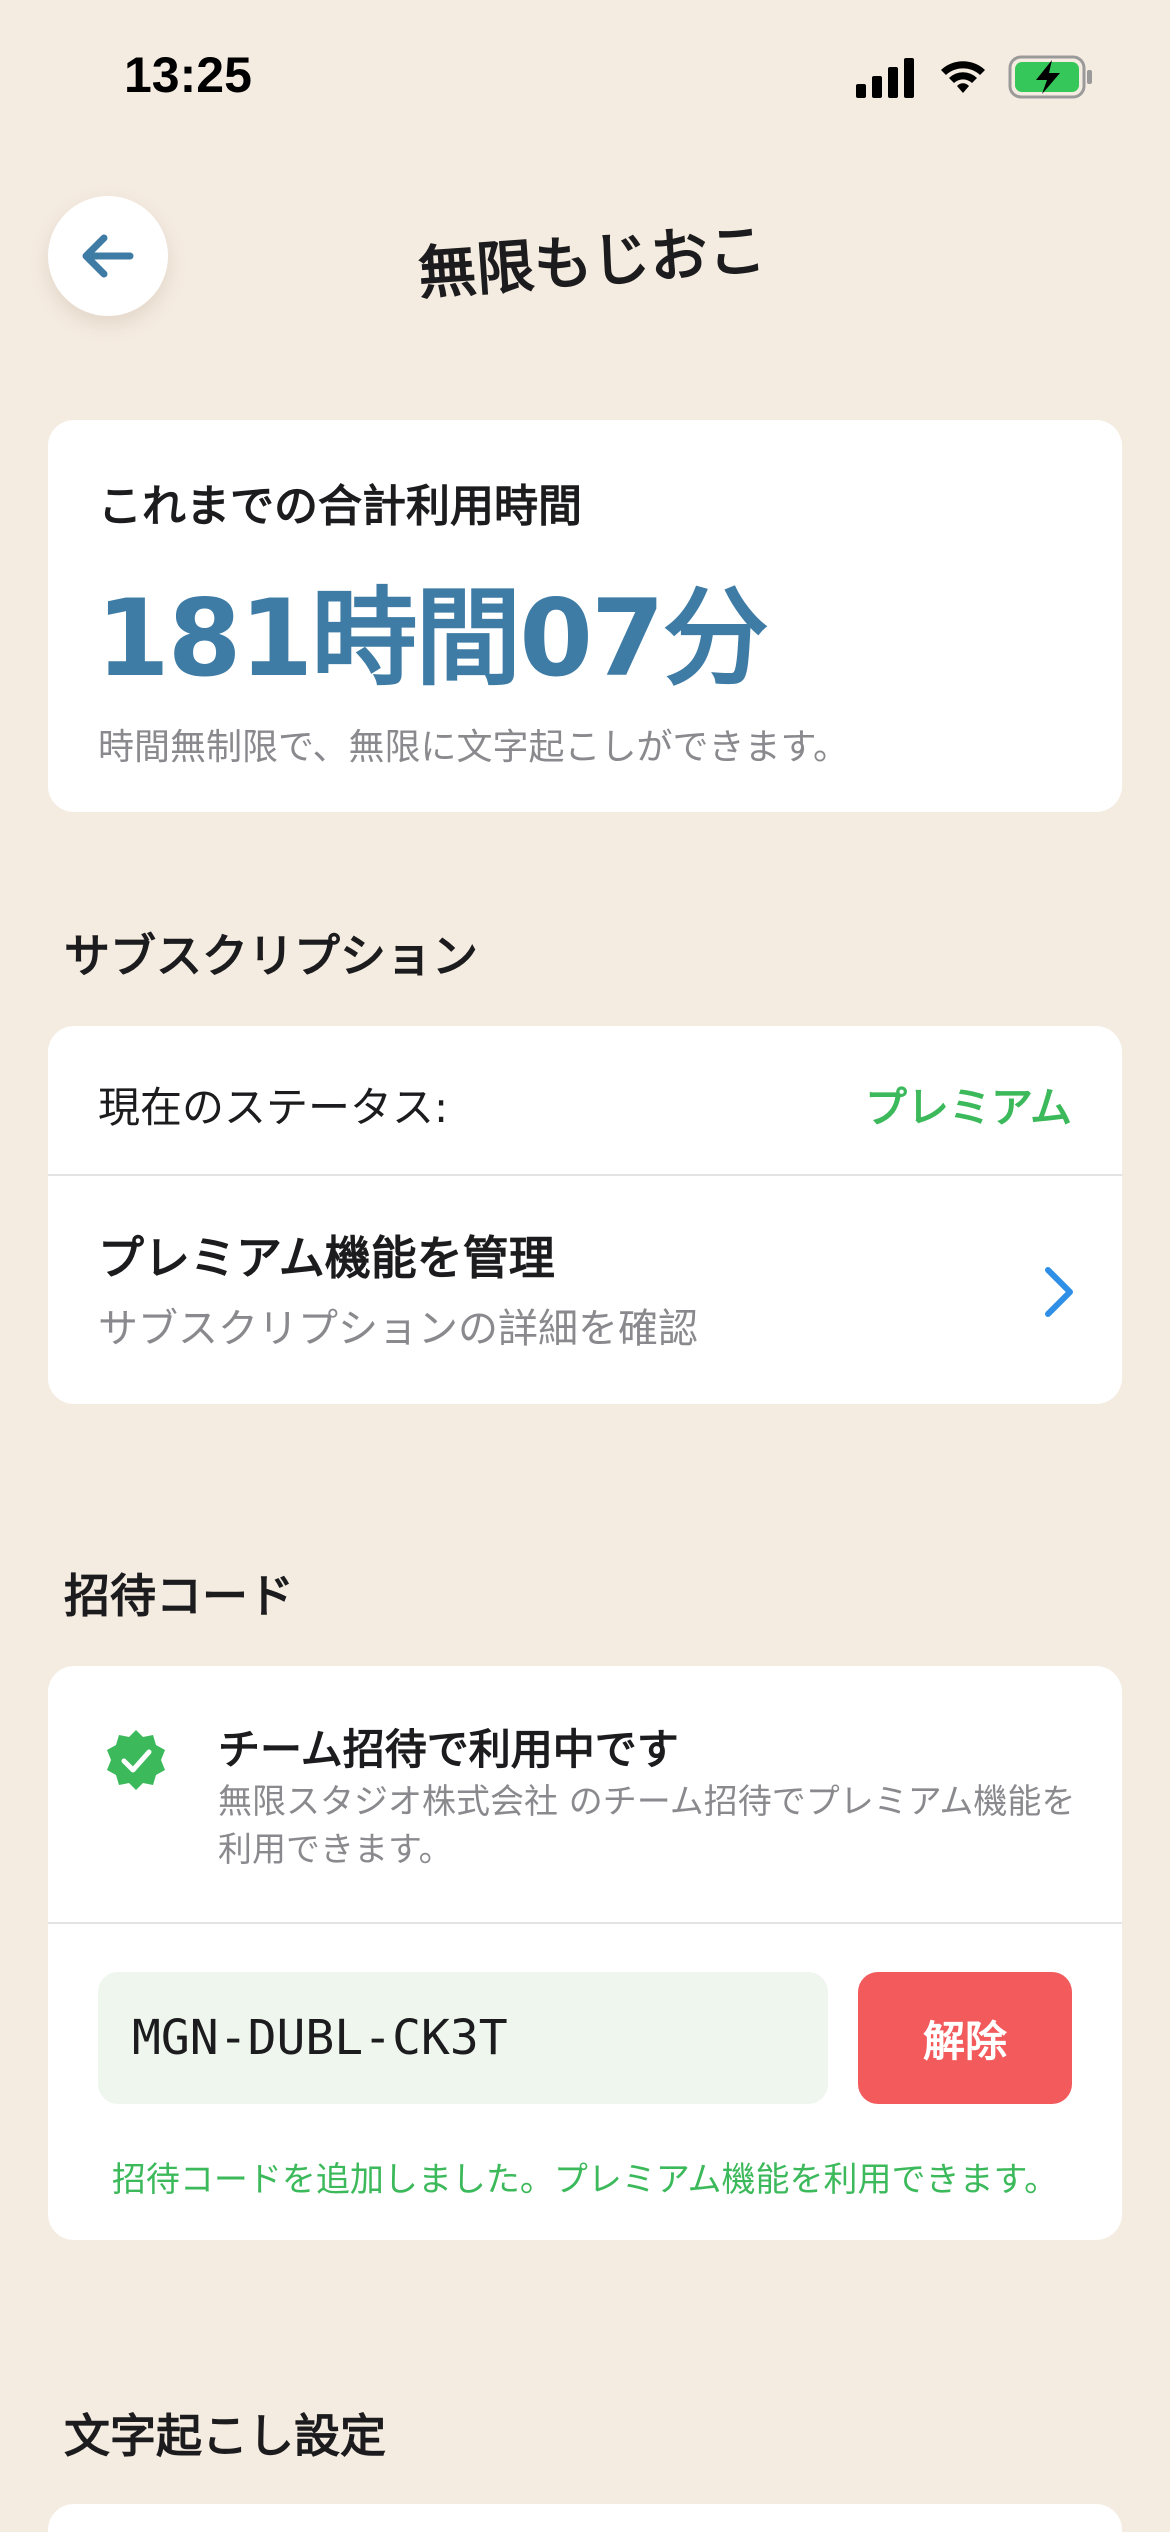 The width and height of the screenshot is (1170, 2532). What do you see at coordinates (179, 1596) in the screenshot?
I see `section-title-invite-code: 招待コード` at bounding box center [179, 1596].